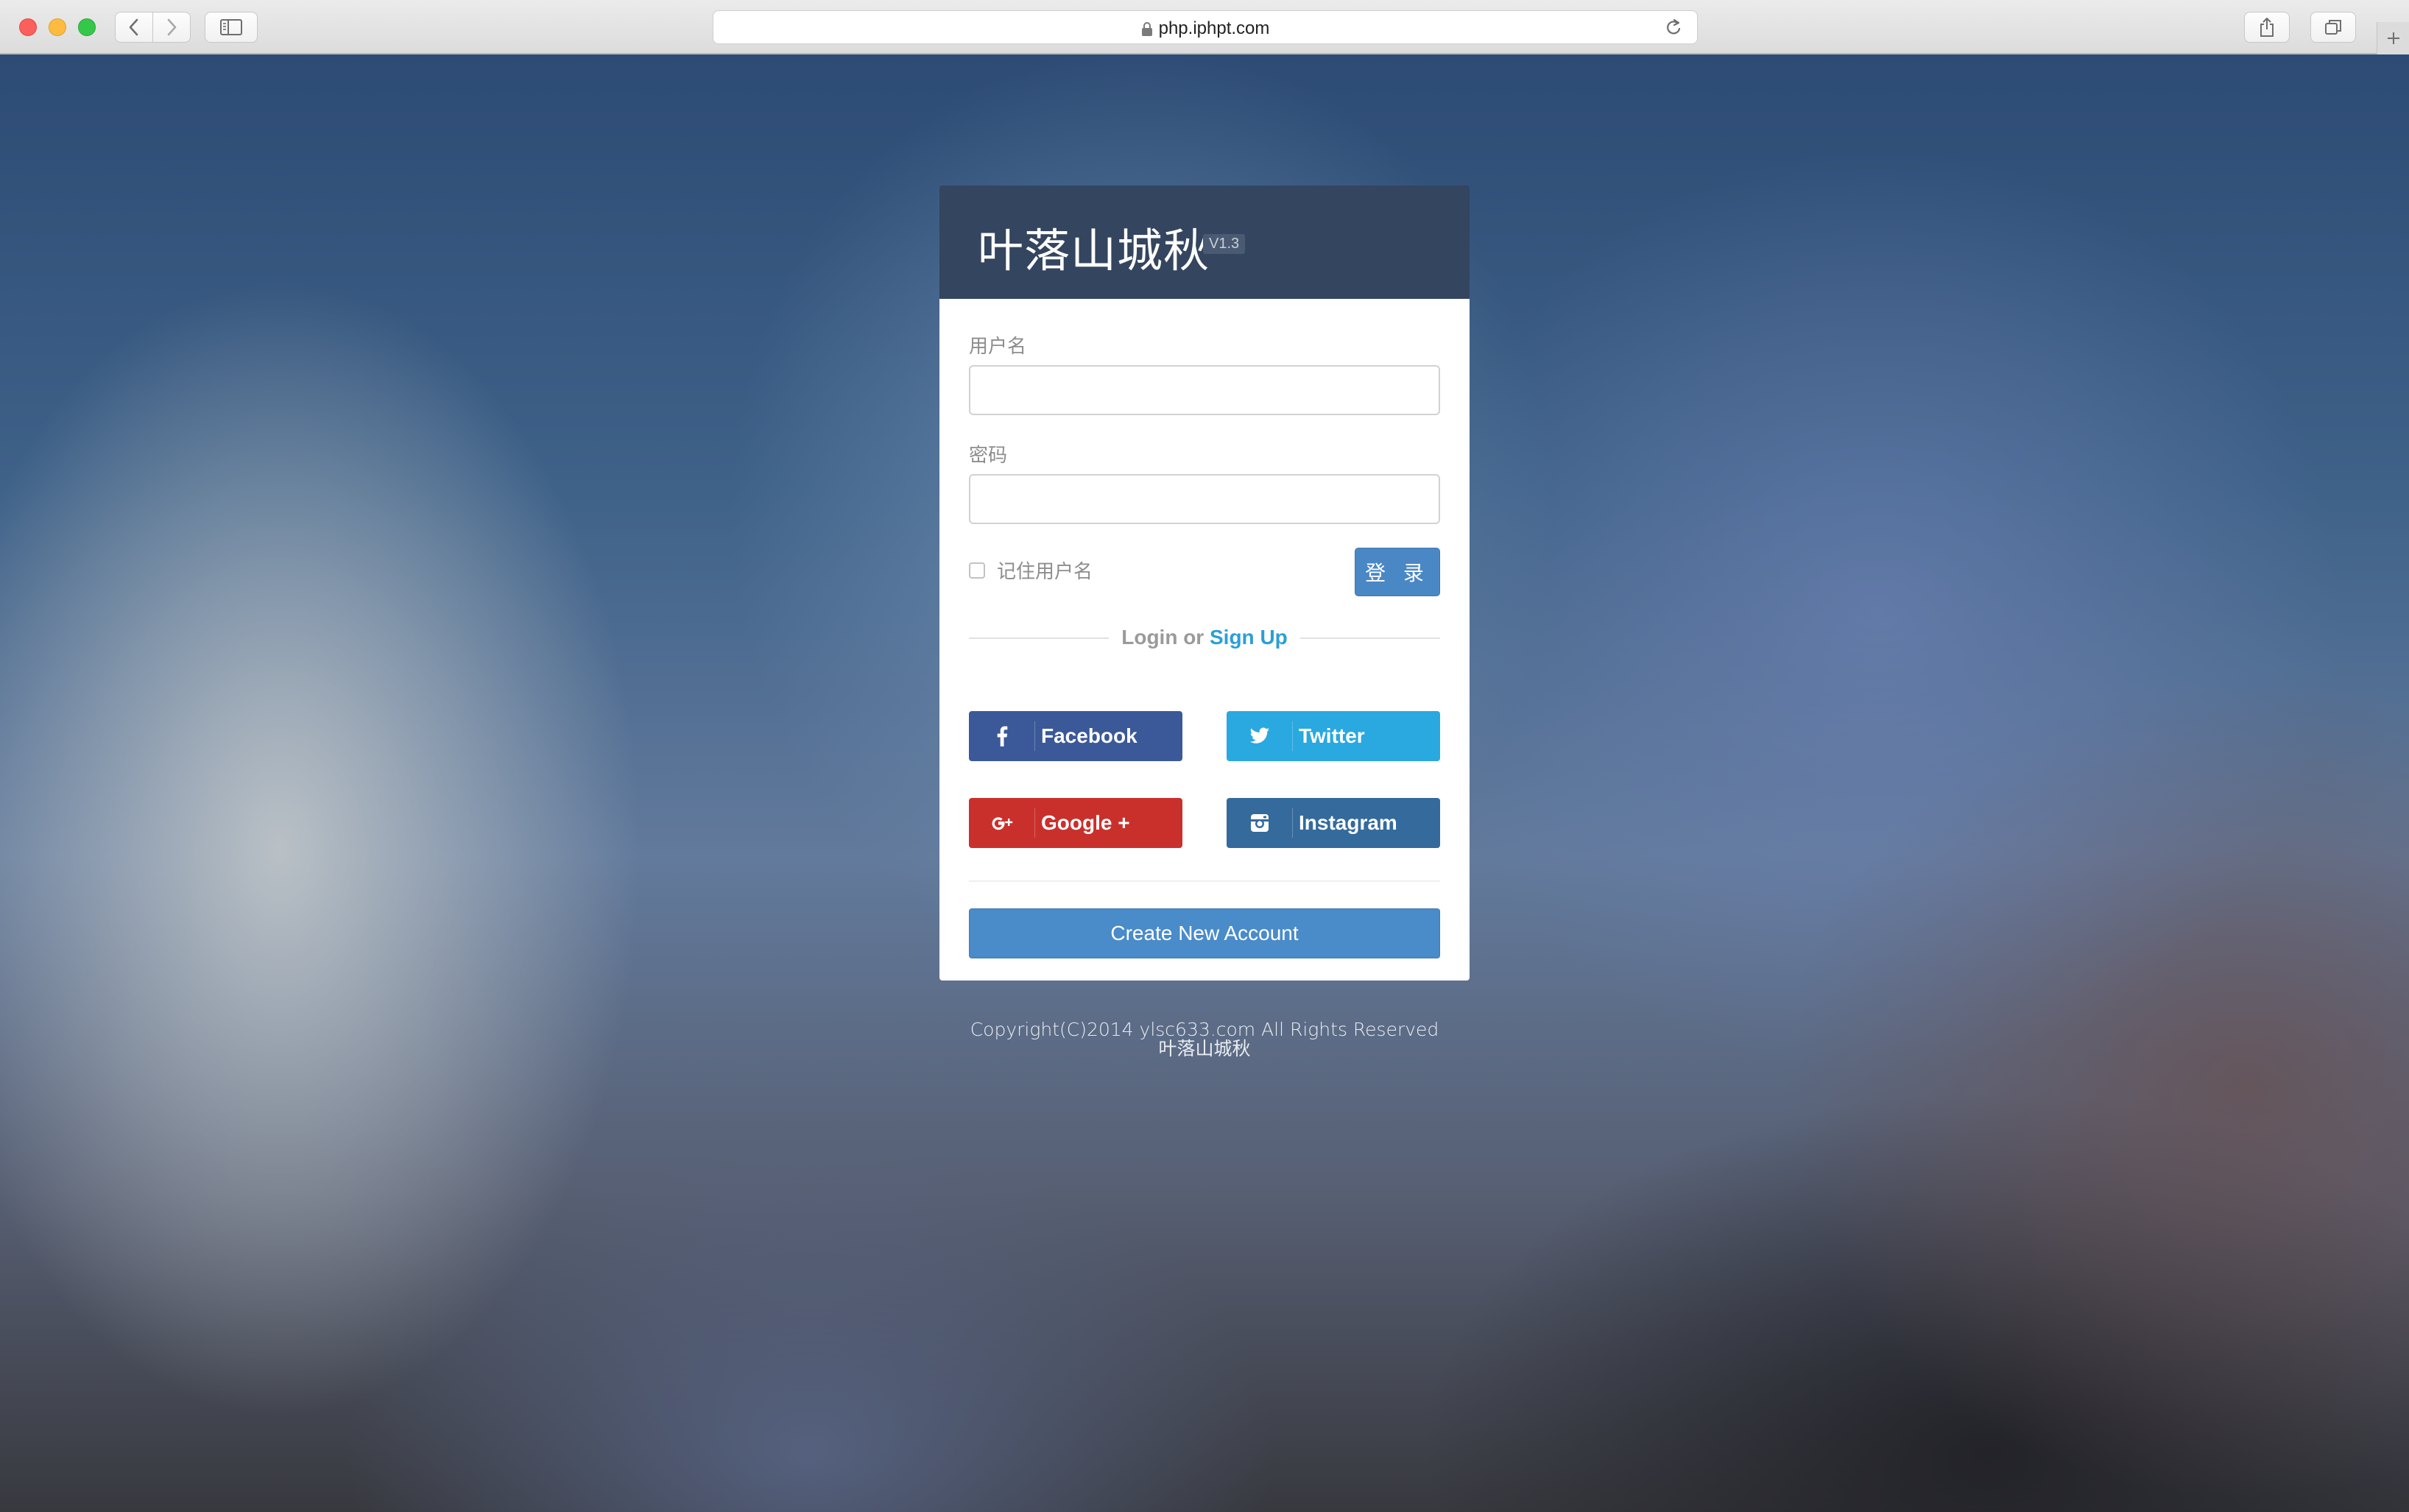 The image size is (2409, 1512). I want to click on url-text: php.iphpt.com, so click(1214, 28).